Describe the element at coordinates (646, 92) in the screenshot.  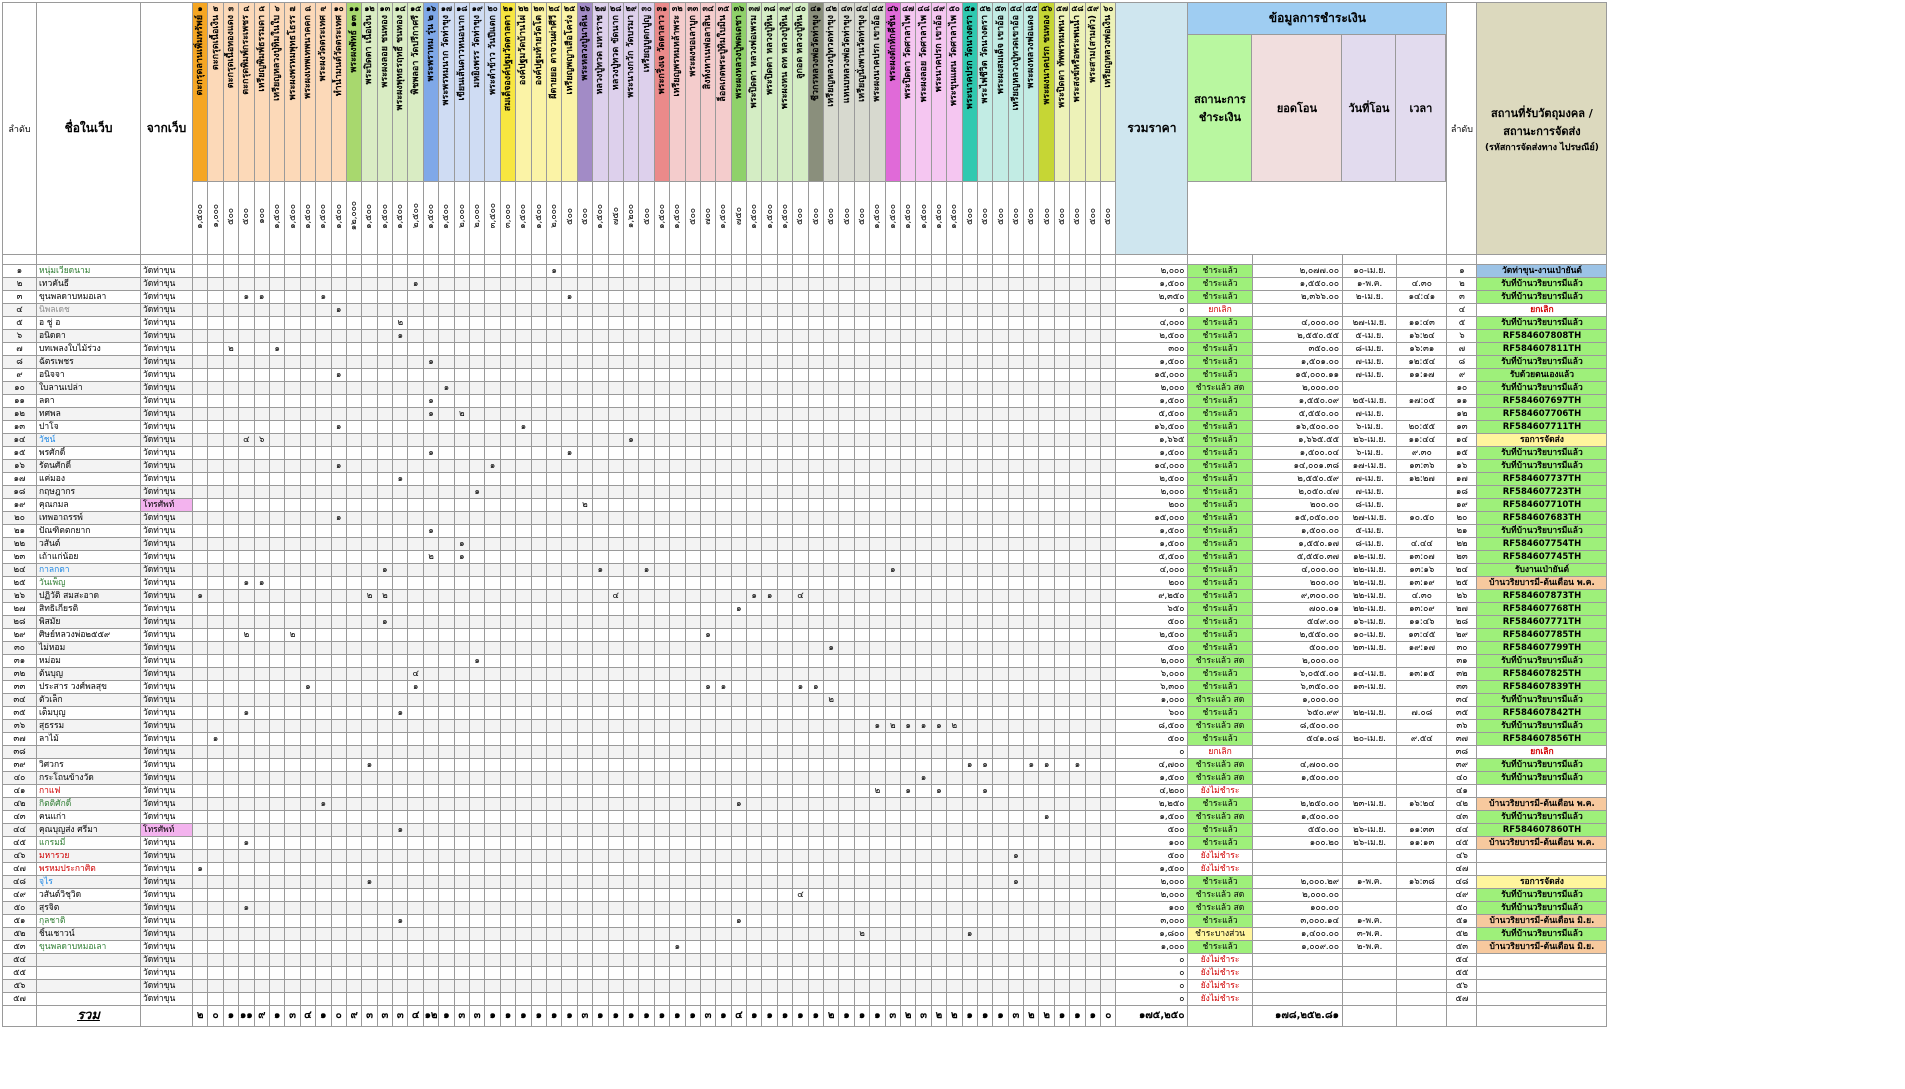
I see `item-header: ๓๐ เหรียญบูตกปูญ` at that location.